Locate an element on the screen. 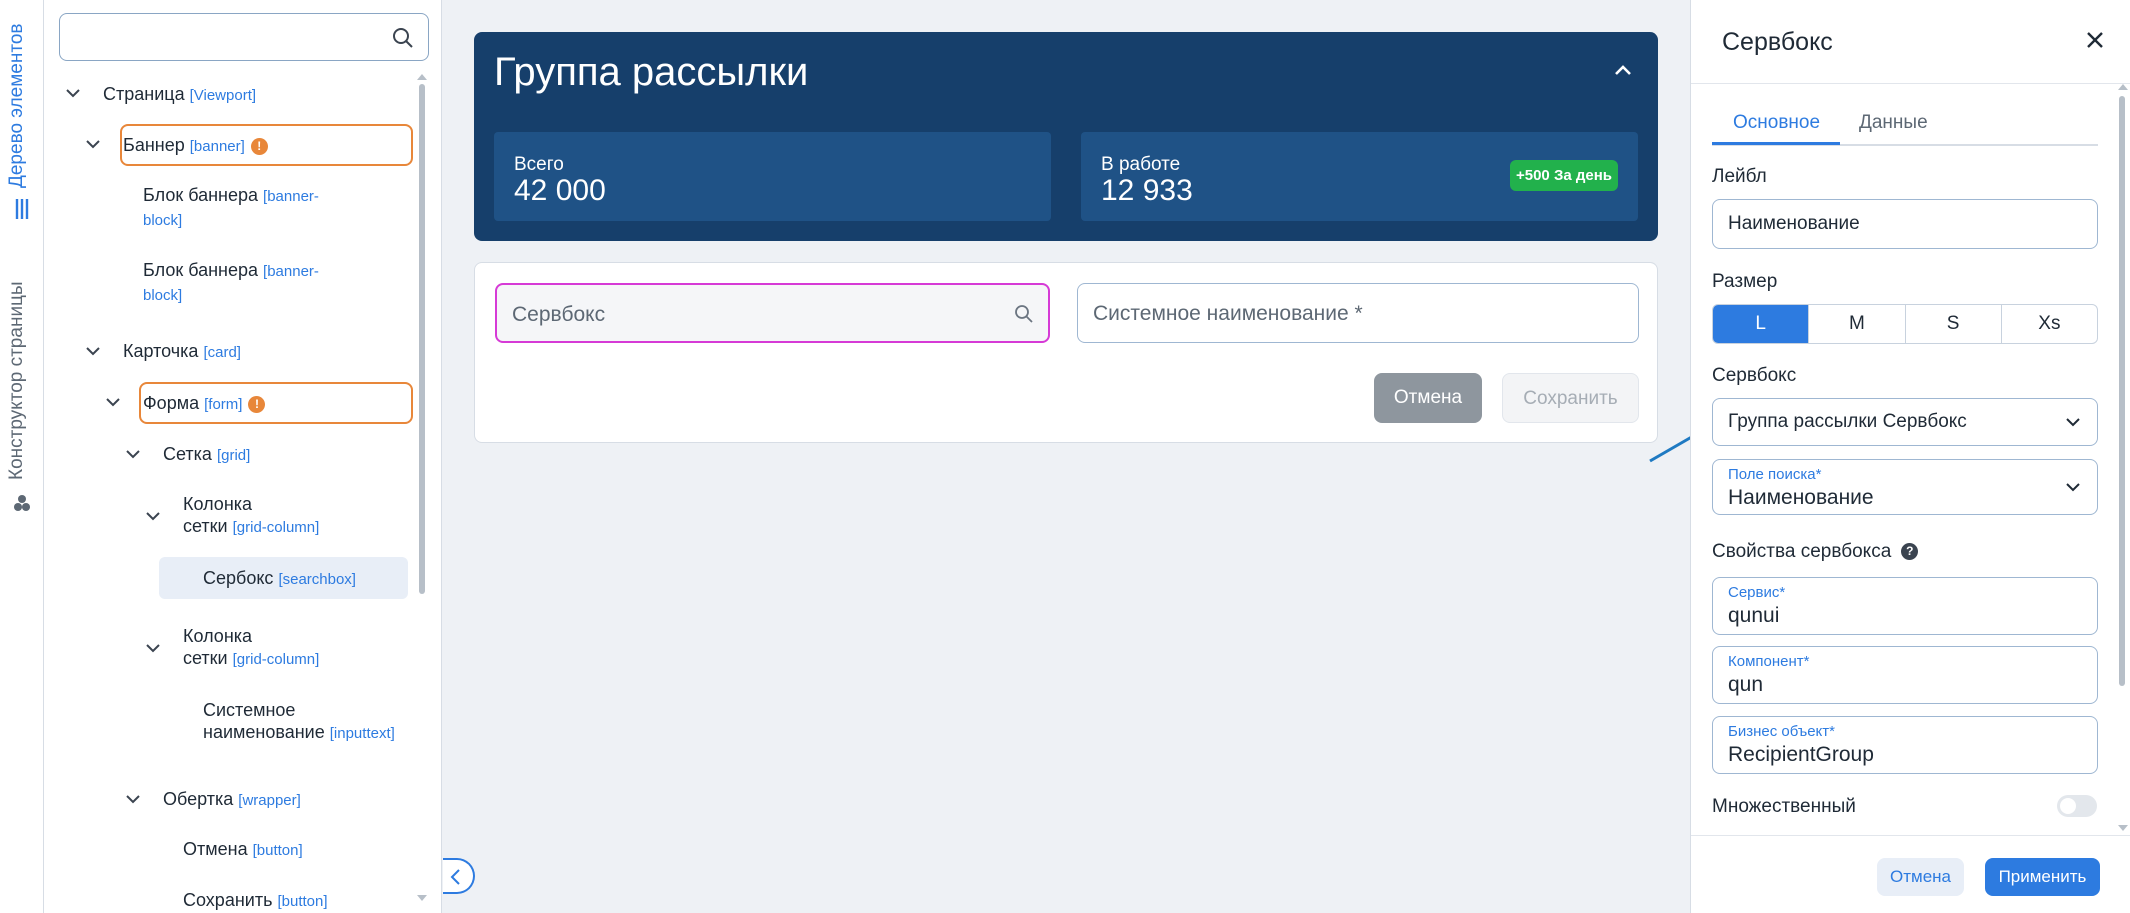 The height and width of the screenshot is (913, 2130). tree-scrollbar is located at coordinates (422, 339).